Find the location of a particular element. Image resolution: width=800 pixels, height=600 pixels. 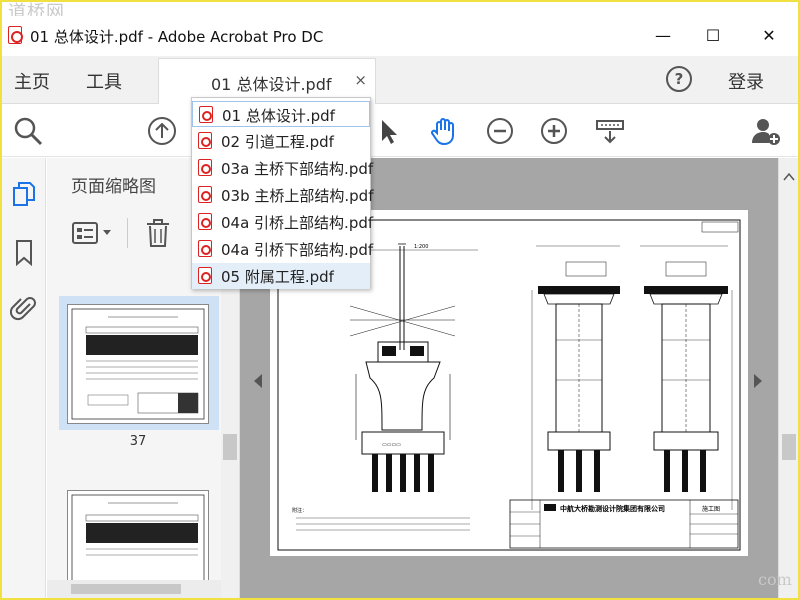

upload-icon is located at coordinates (162, 131).